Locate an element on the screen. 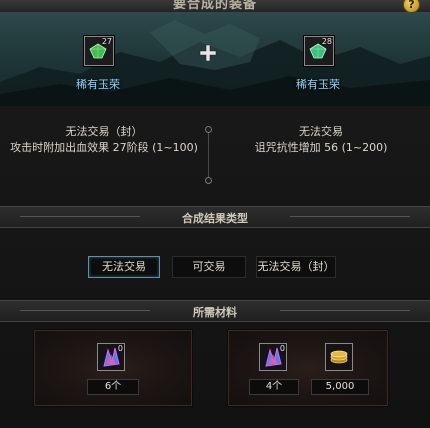 This screenshot has width=430, height=428. materials-section-title: 所需材料 is located at coordinates (215, 312).